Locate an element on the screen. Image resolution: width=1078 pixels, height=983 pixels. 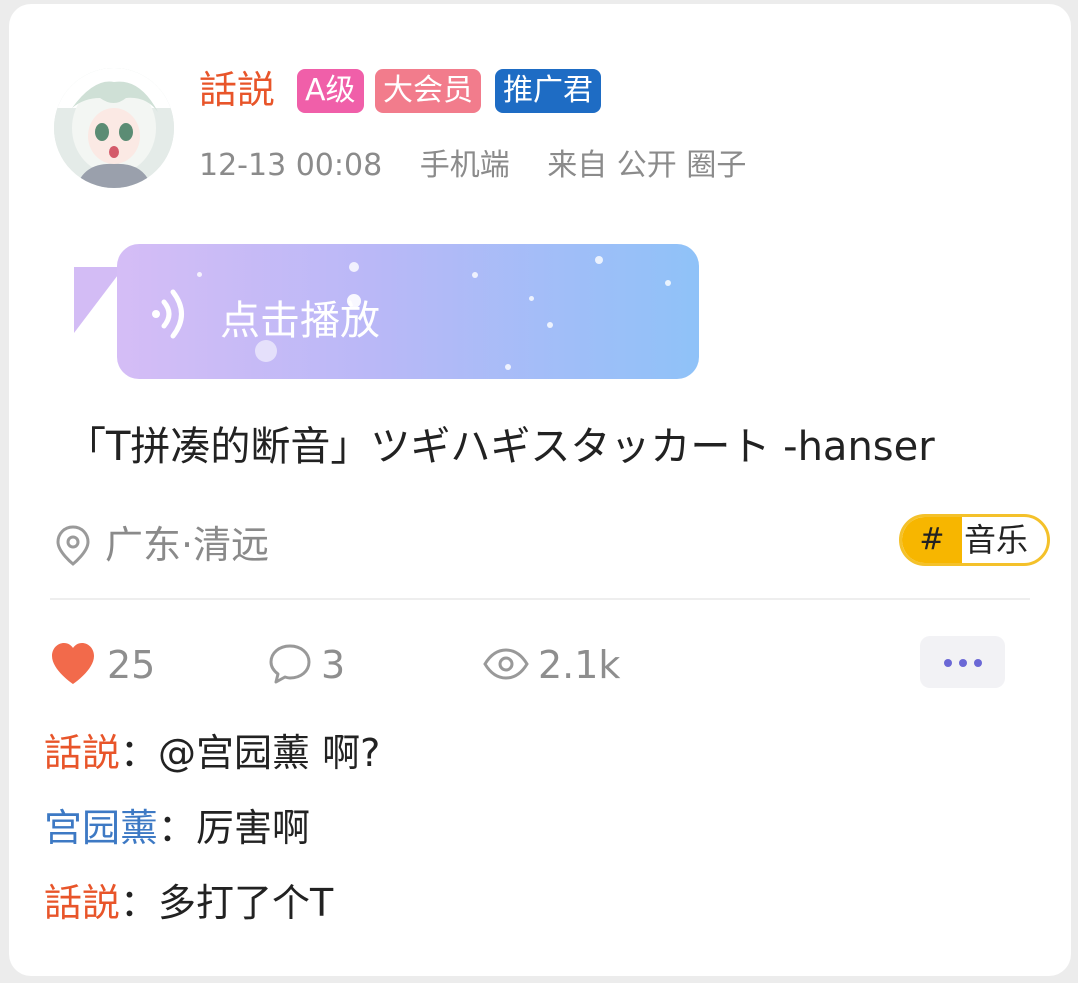
more-dots-icon is located at coordinates (962, 662).